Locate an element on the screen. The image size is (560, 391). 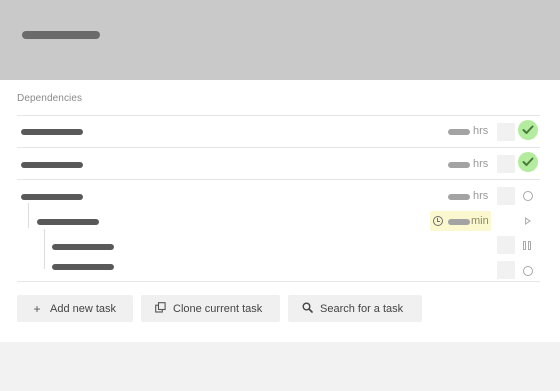
search-icon is located at coordinates (307, 309).